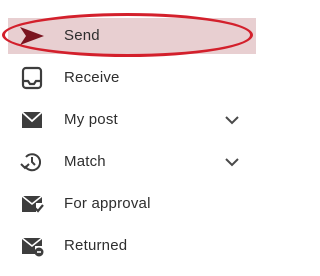  I want to click on menu-item-for-approval: For approval, so click(128, 204).